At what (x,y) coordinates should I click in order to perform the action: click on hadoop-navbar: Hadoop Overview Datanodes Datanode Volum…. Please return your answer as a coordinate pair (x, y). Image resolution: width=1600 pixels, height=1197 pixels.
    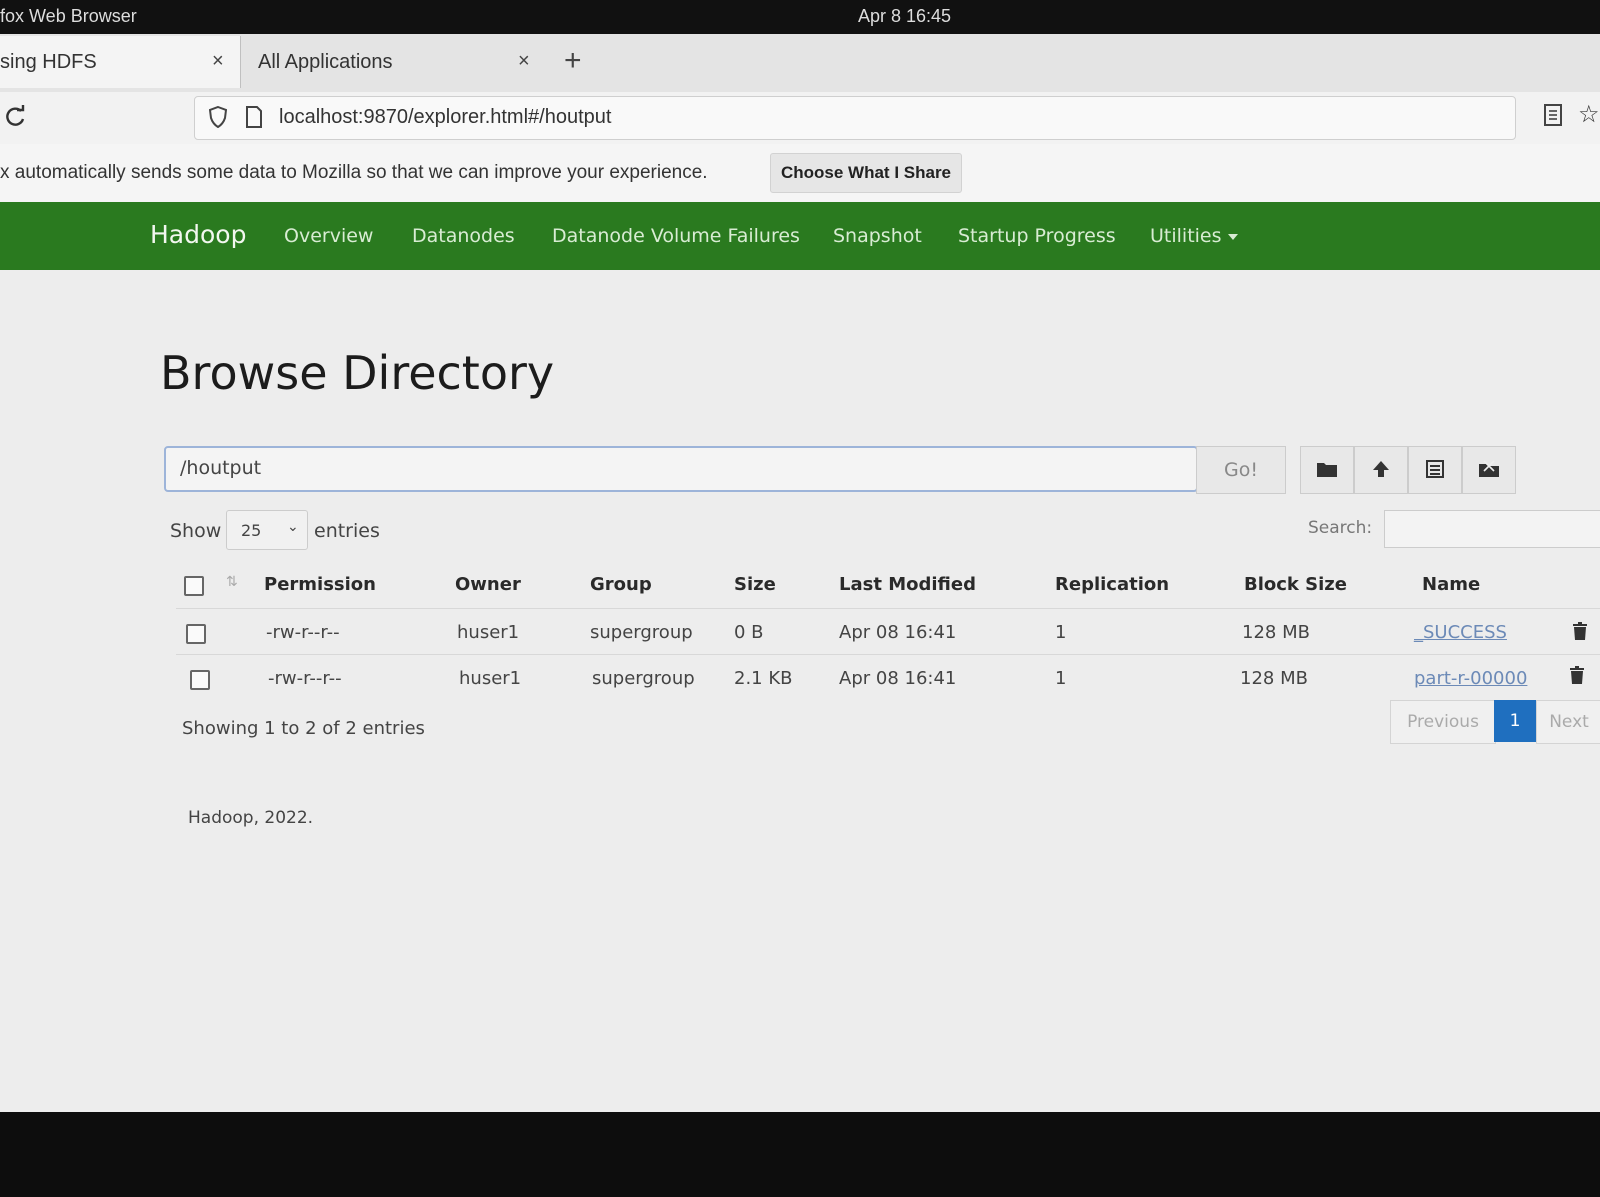
    Looking at the image, I should click on (800, 236).